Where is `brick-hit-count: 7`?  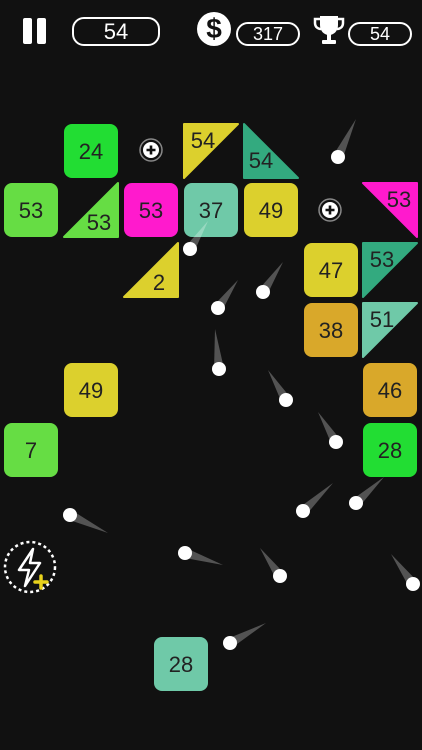 brick-hit-count: 7 is located at coordinates (31, 450).